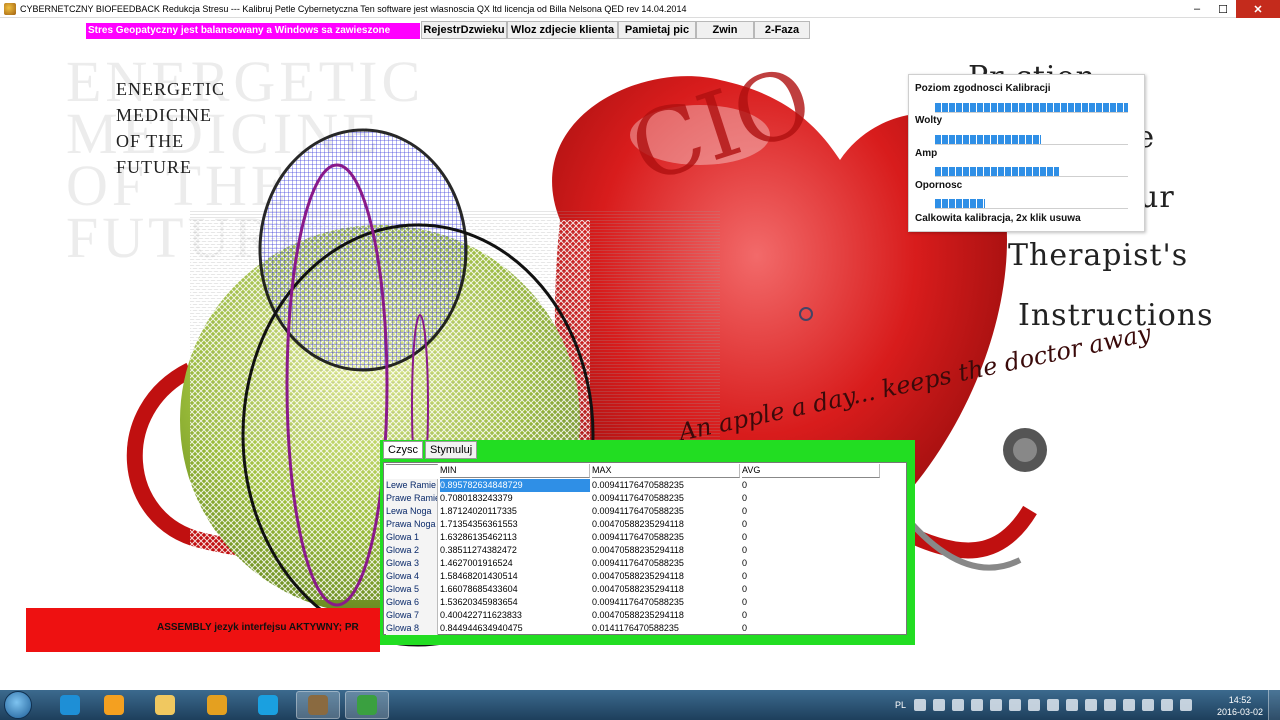  I want to click on clock: 14:52 2016-03-02, so click(1240, 706).